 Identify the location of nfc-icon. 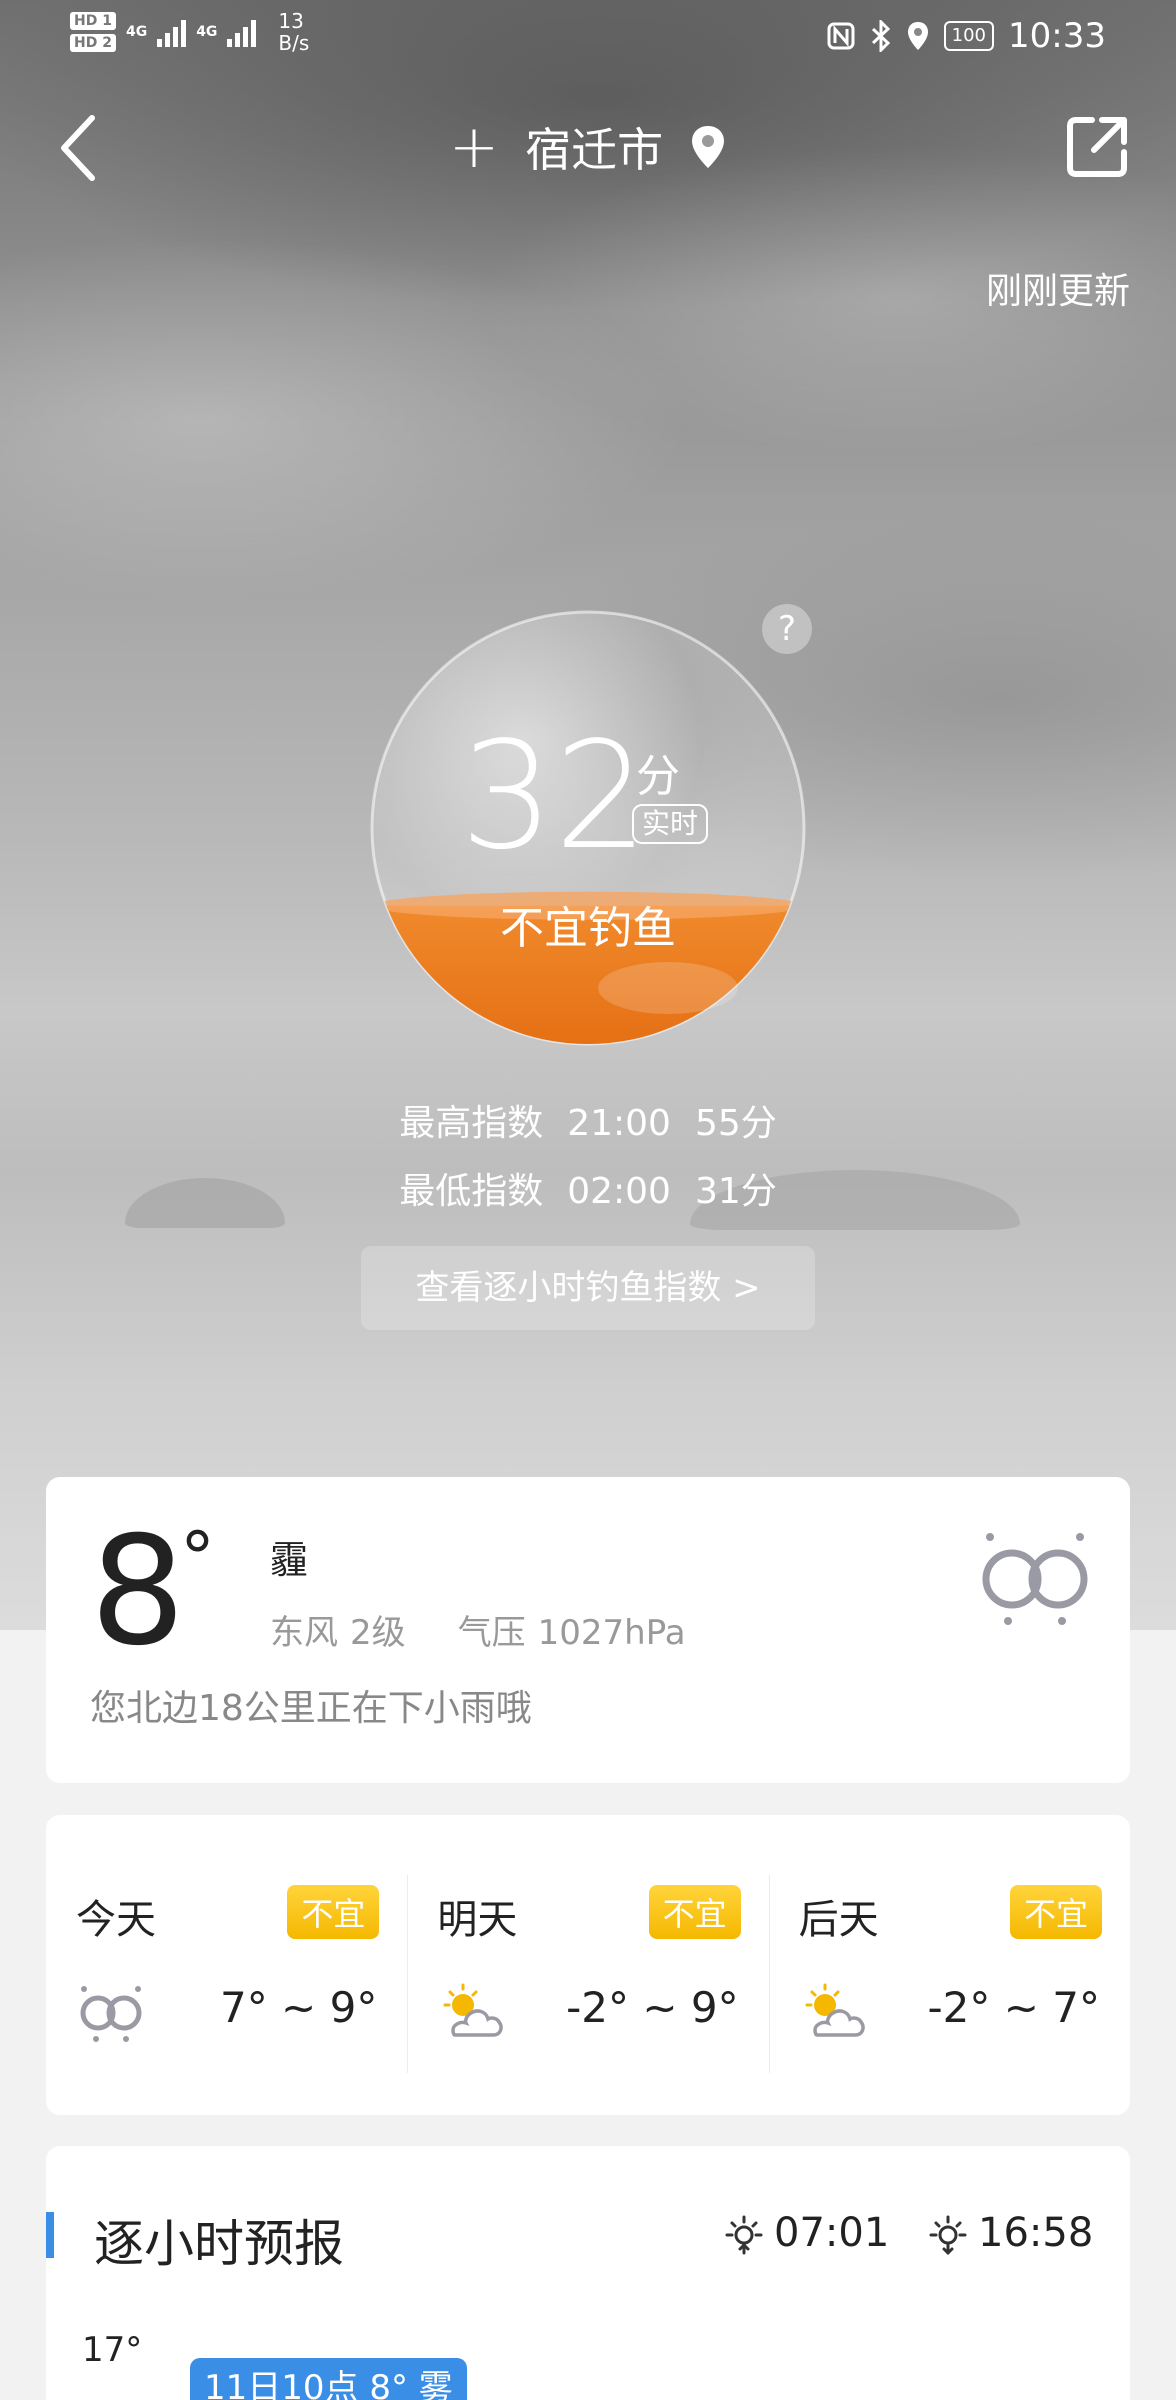
(841, 36).